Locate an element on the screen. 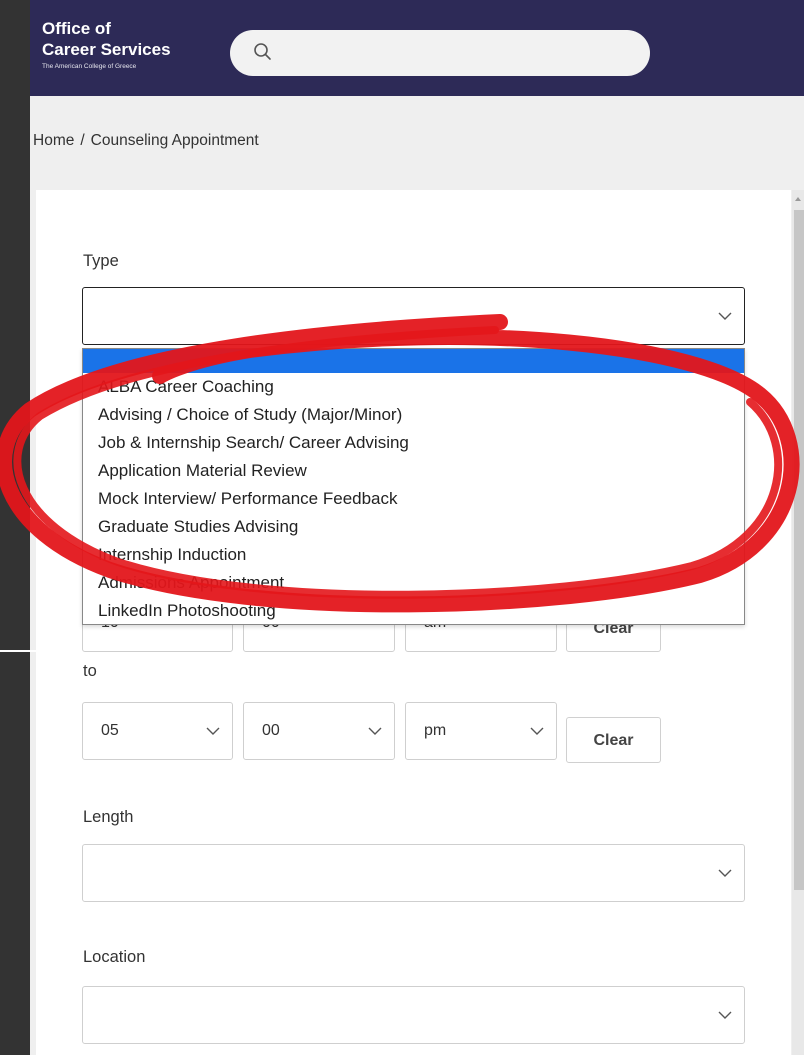  location-select is located at coordinates (413, 1015).